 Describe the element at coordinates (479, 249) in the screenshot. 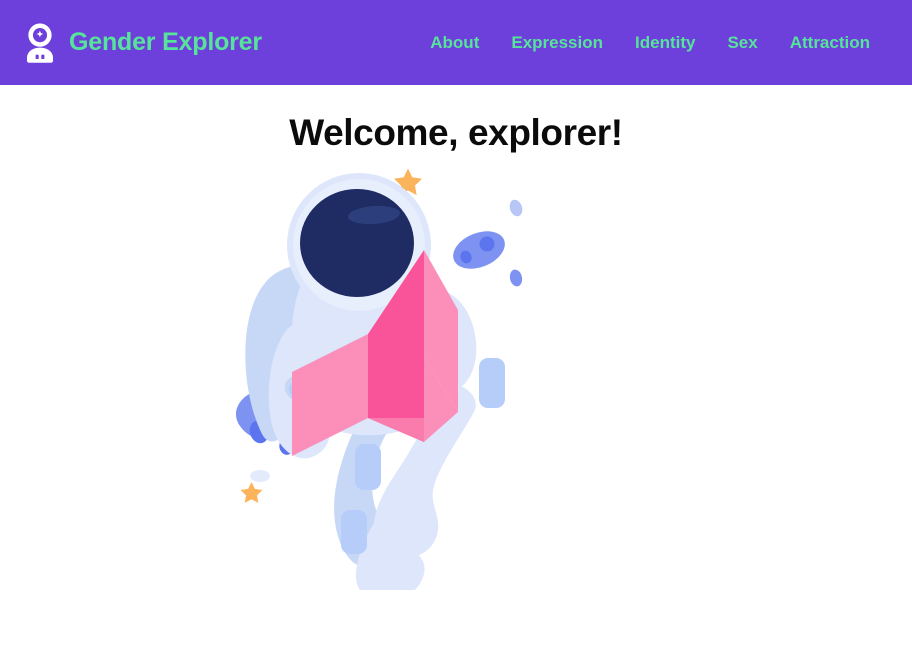

I see `asteroid-right-icon` at that location.